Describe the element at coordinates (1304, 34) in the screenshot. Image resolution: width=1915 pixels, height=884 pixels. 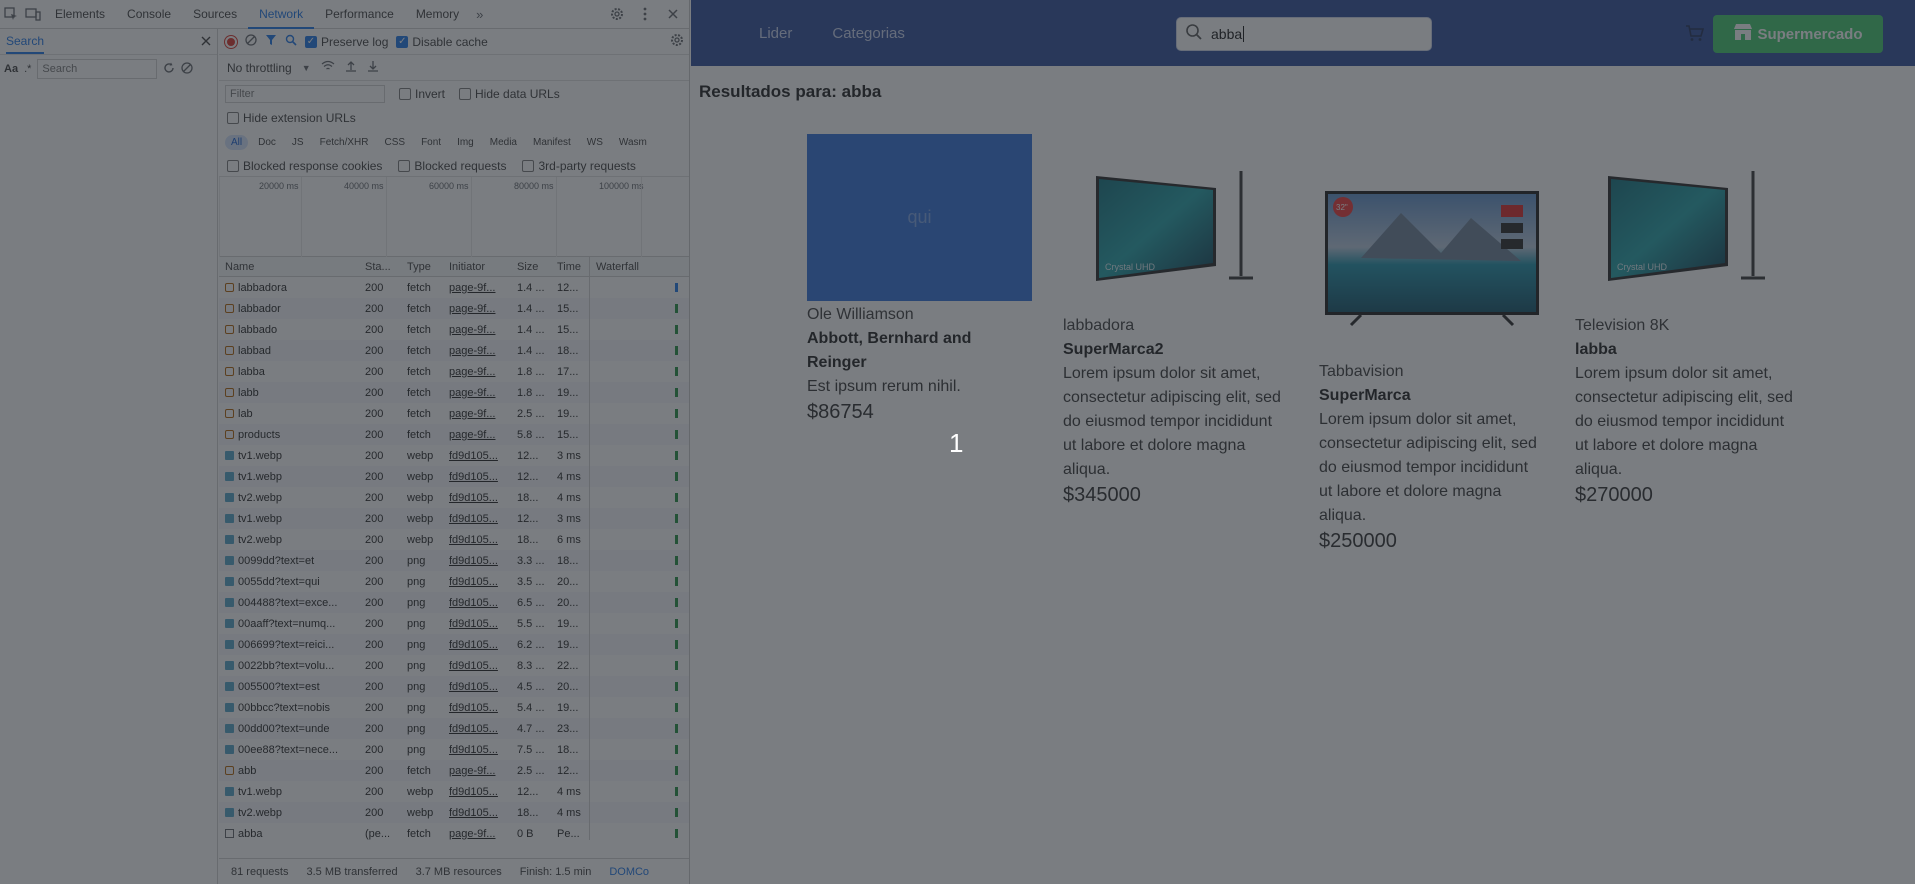
I see `product-search-input: abba` at that location.